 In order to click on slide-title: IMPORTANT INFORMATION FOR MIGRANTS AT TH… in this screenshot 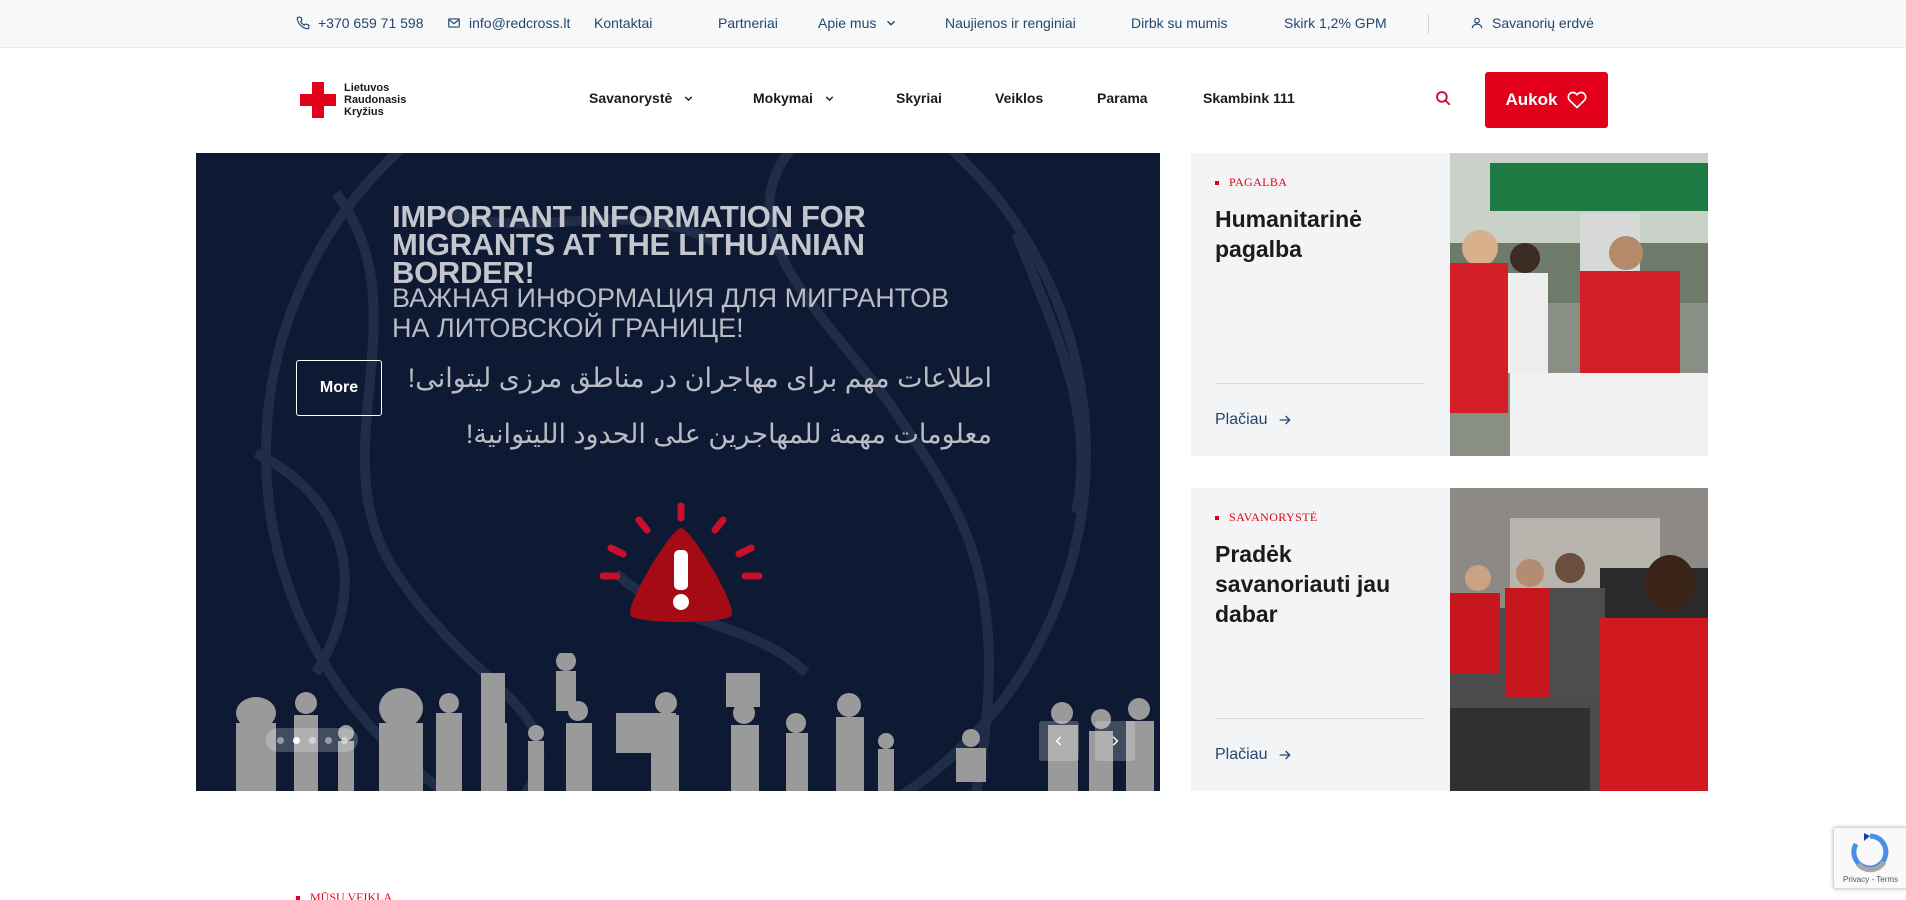, I will do `click(629, 244)`.